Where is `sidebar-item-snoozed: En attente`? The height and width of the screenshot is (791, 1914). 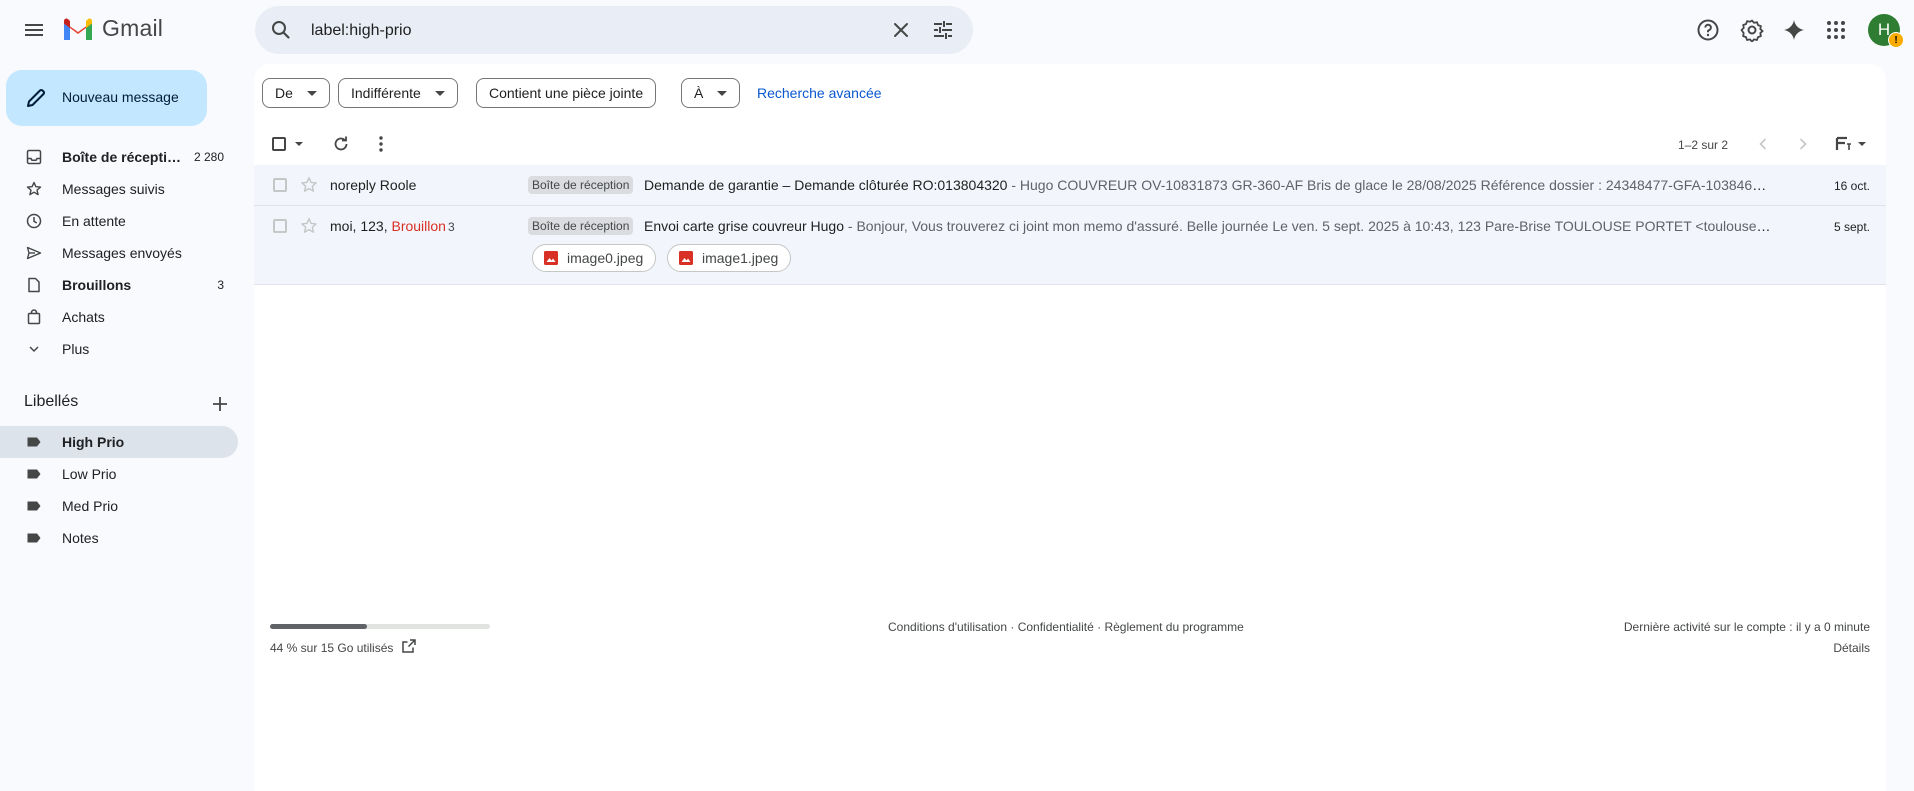 sidebar-item-snoozed: En attente is located at coordinates (119, 221).